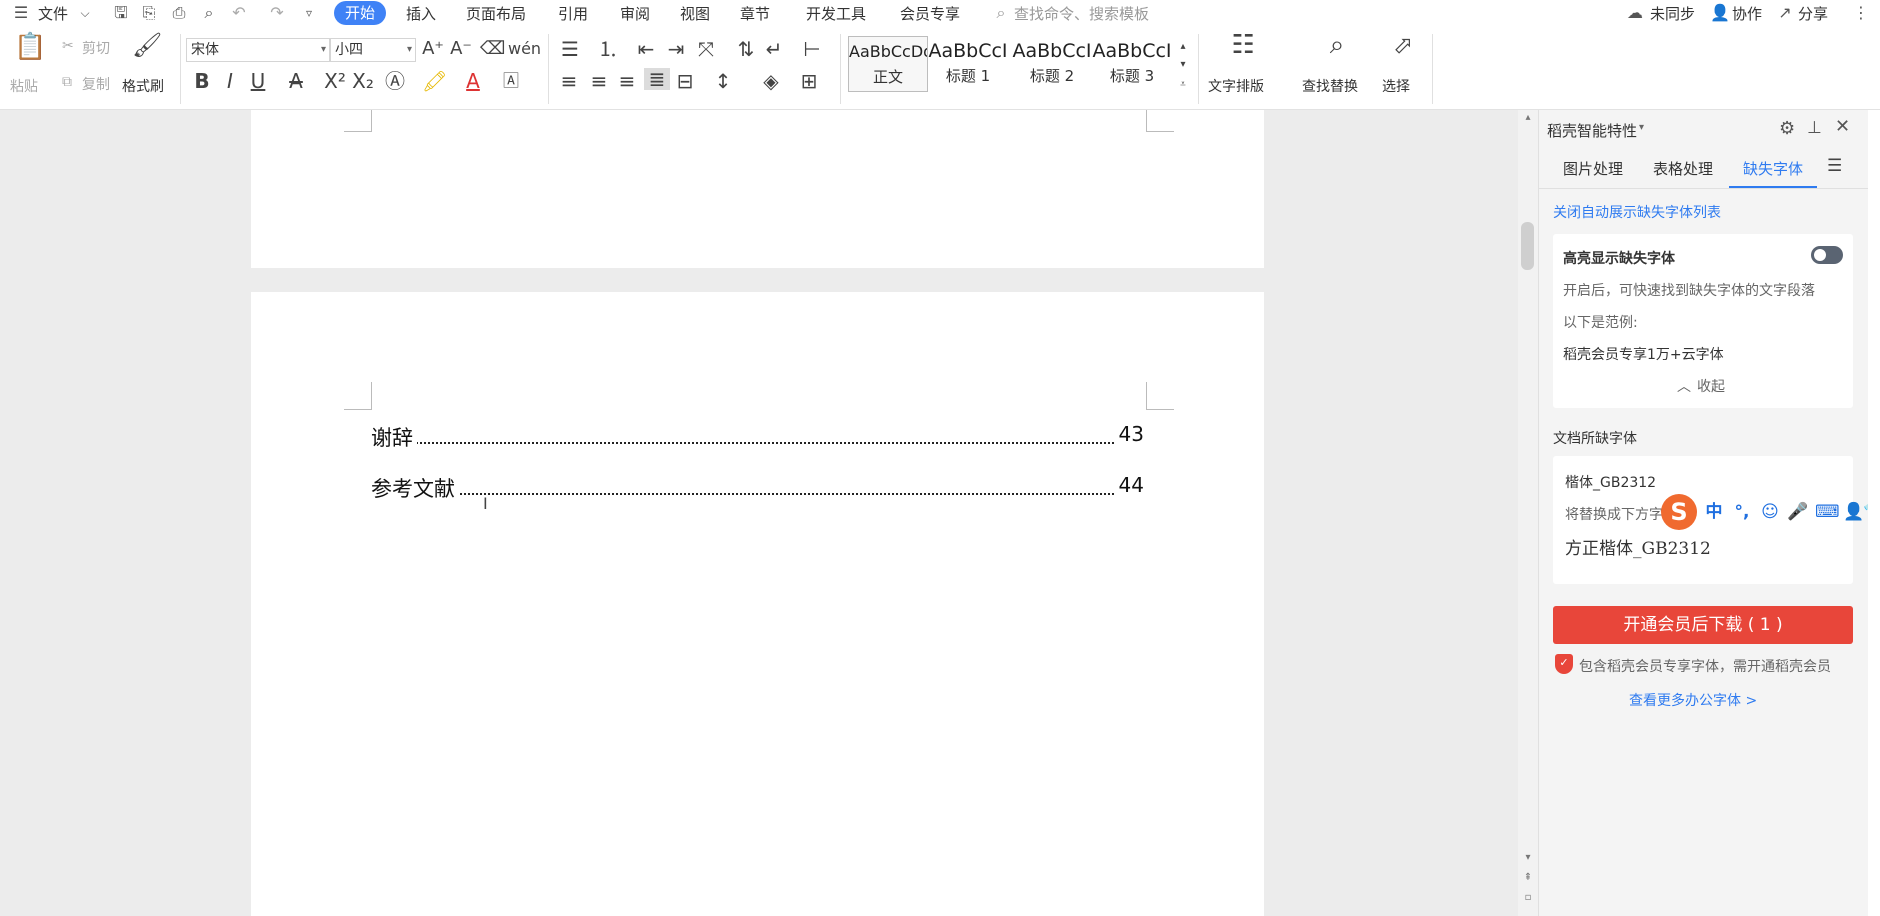 The height and width of the screenshot is (916, 1880). I want to click on collapse-button: 收起, so click(1711, 386).